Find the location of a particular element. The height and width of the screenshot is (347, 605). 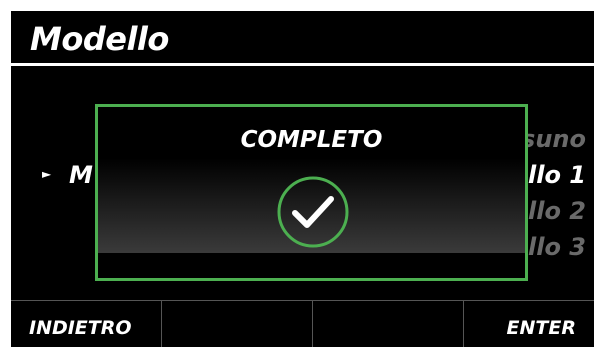

menu-item-1: llo 1 is located at coordinates (557, 175).